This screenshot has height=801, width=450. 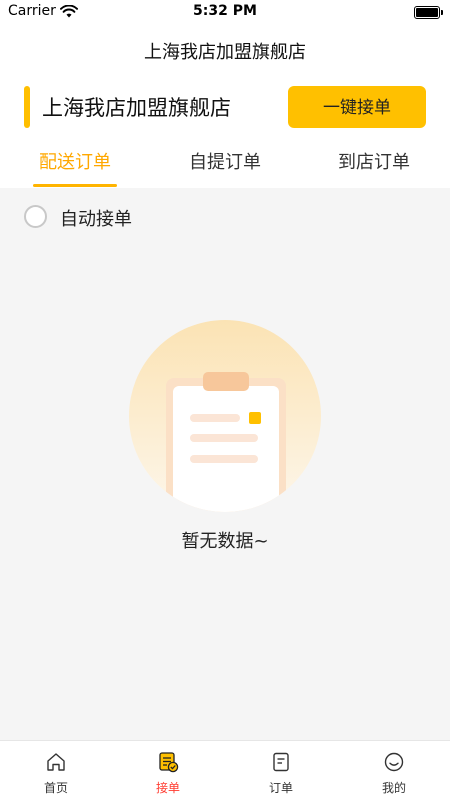 I want to click on empty-state-text: 暂无数据~, so click(x=225, y=541).